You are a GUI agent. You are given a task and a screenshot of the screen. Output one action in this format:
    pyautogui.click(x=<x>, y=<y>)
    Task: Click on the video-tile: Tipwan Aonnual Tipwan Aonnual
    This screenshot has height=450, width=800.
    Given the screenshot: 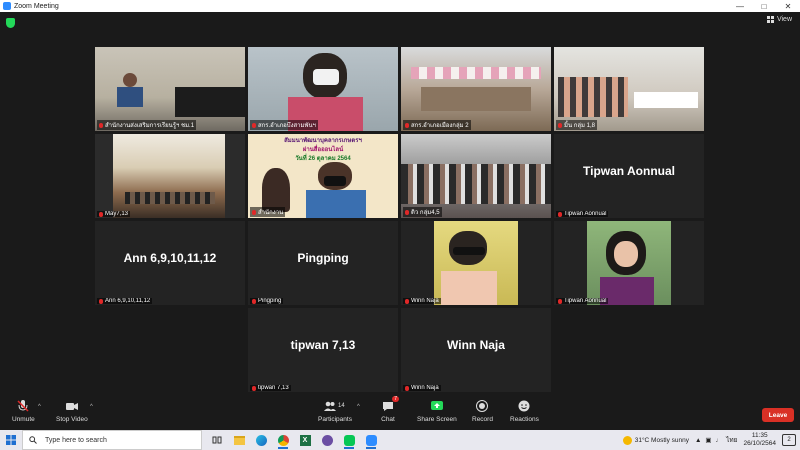 What is the action you would take?
    pyautogui.click(x=629, y=176)
    